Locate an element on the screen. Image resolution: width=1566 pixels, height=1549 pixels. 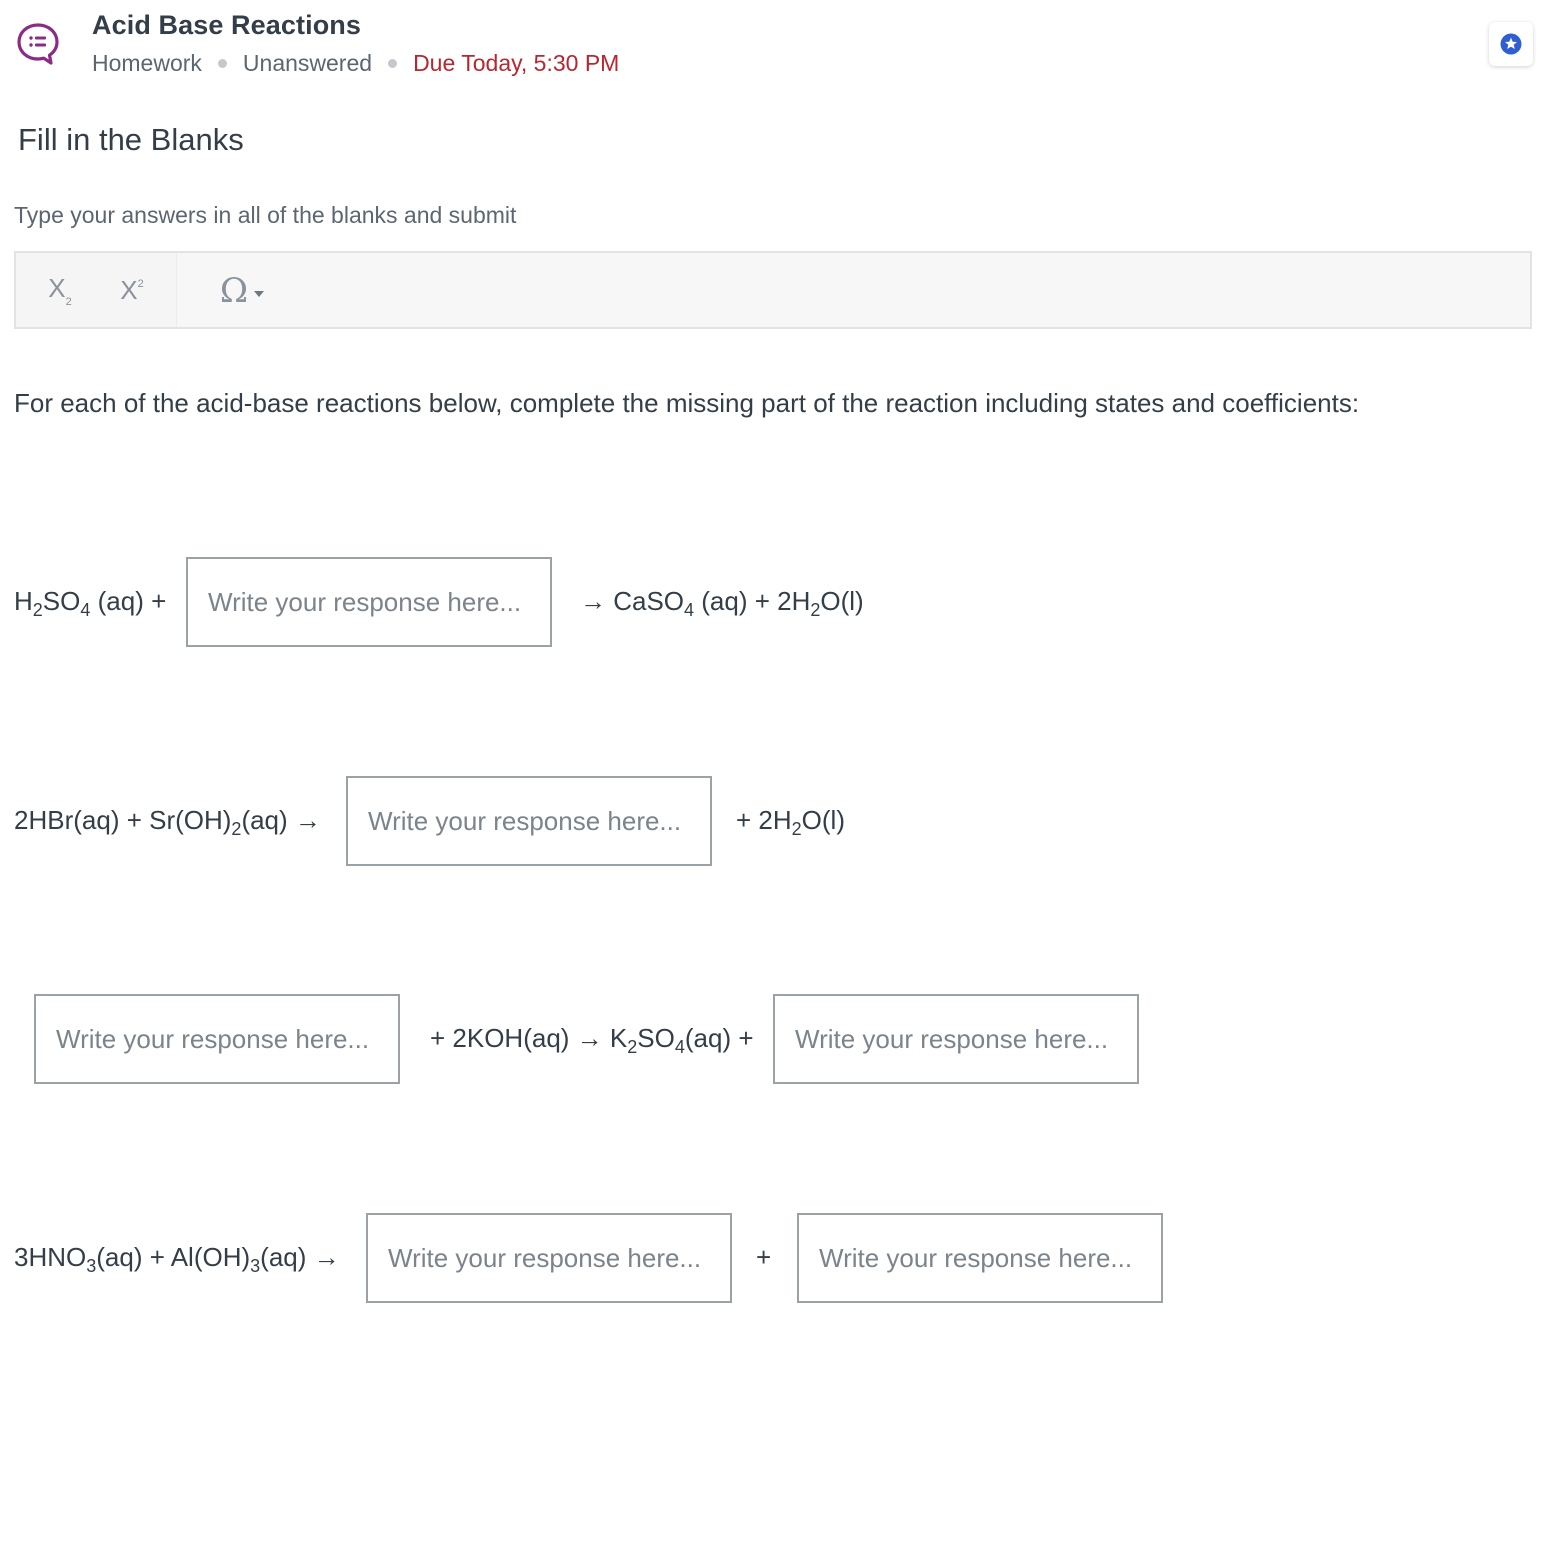
question-type-title: Fill in the Blanks is located at coordinates (131, 139).